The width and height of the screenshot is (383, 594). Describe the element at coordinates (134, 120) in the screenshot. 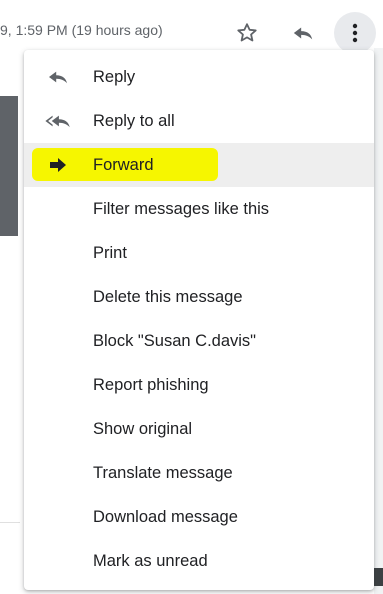

I see `menu-item-label: Reply to all` at that location.